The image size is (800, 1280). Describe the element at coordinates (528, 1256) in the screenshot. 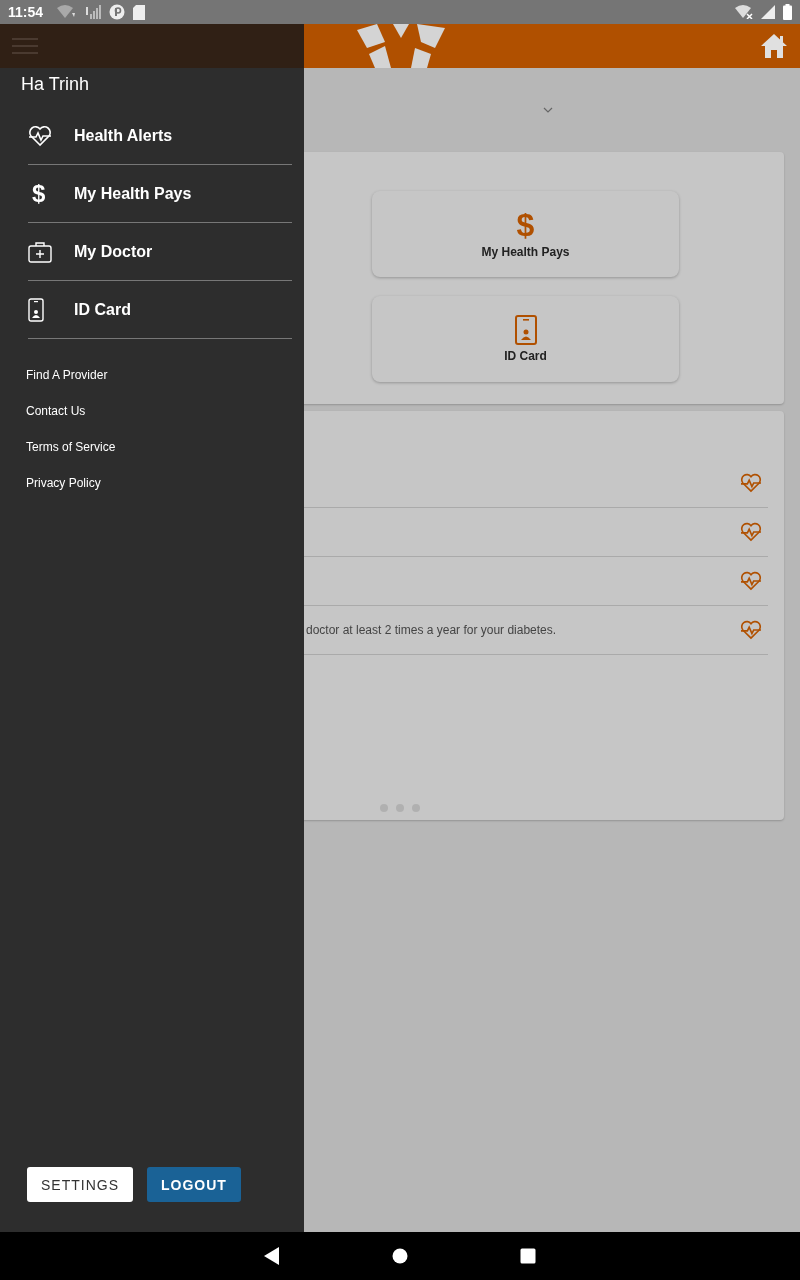

I see `recents-icon` at that location.